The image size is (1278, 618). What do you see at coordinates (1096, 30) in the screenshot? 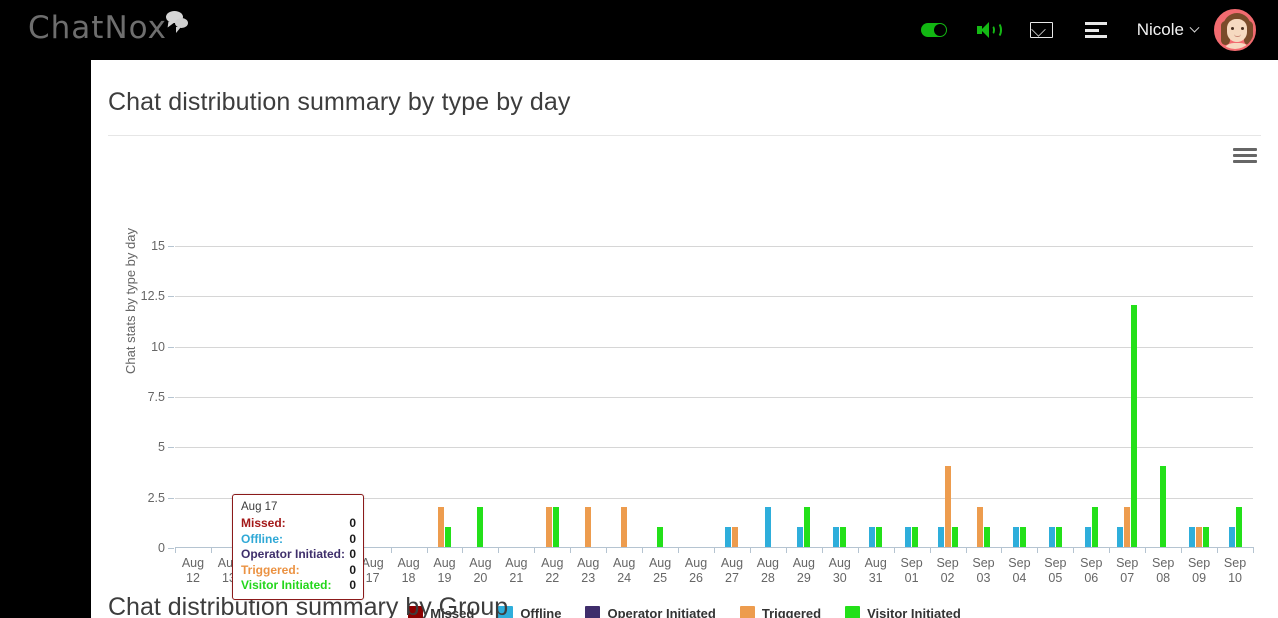
I see `activity-list-button` at bounding box center [1096, 30].